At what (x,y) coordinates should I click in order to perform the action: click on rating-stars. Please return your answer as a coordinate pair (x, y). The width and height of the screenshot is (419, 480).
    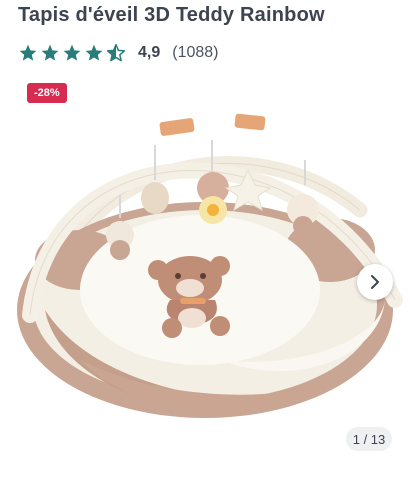
    Looking at the image, I should click on (72, 53).